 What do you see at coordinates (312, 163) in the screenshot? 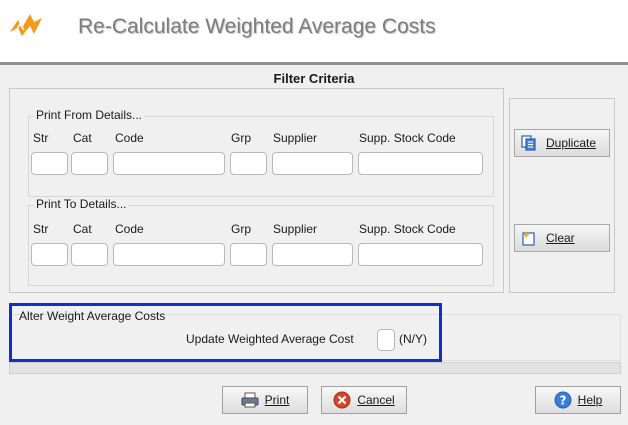
I see `from-supplier-input` at bounding box center [312, 163].